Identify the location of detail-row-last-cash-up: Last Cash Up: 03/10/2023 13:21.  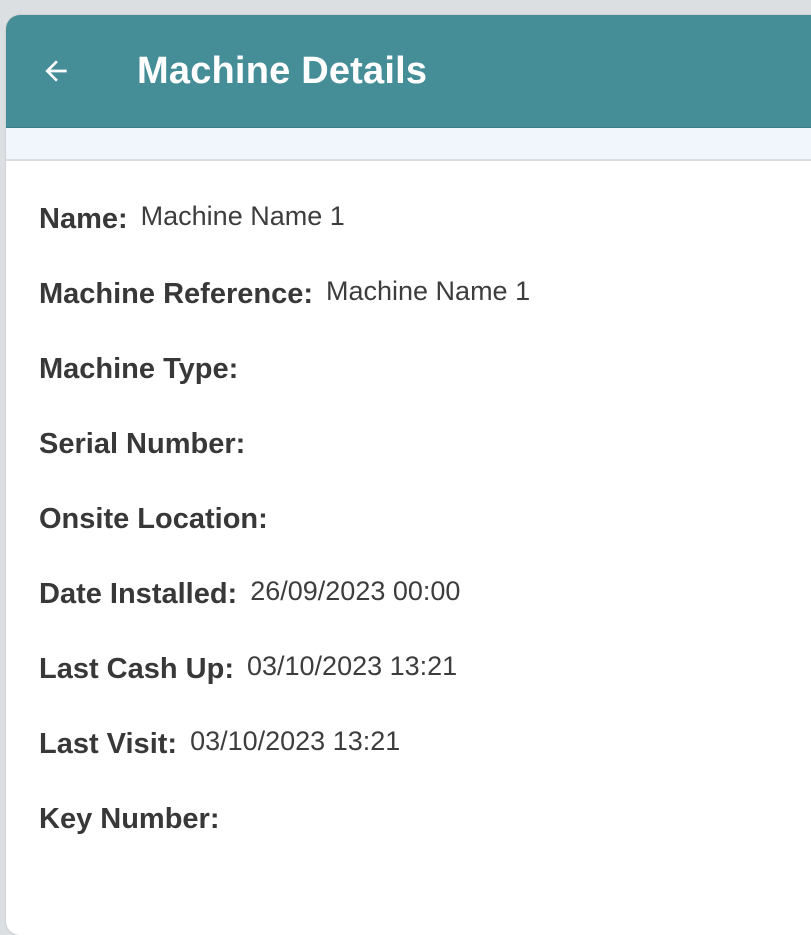
(425, 689).